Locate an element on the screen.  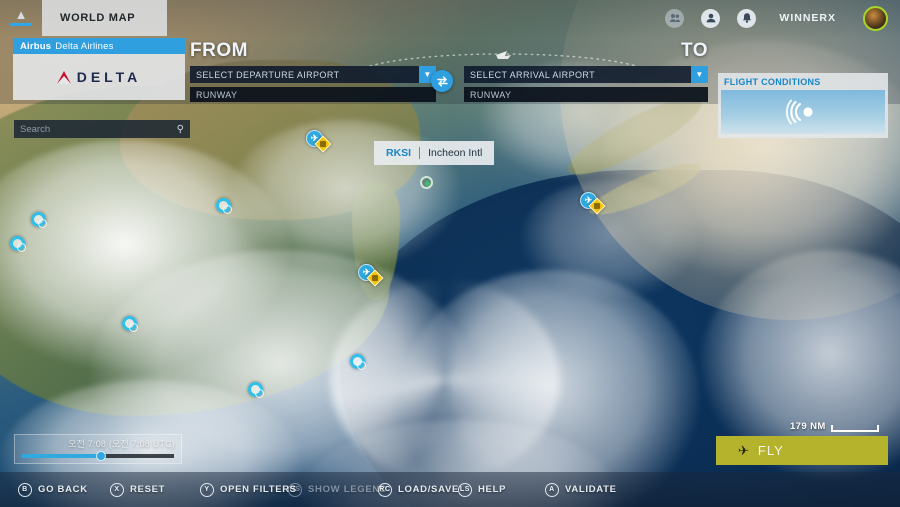
tab-world-map: WORLD MAP is located at coordinates (104, 18).